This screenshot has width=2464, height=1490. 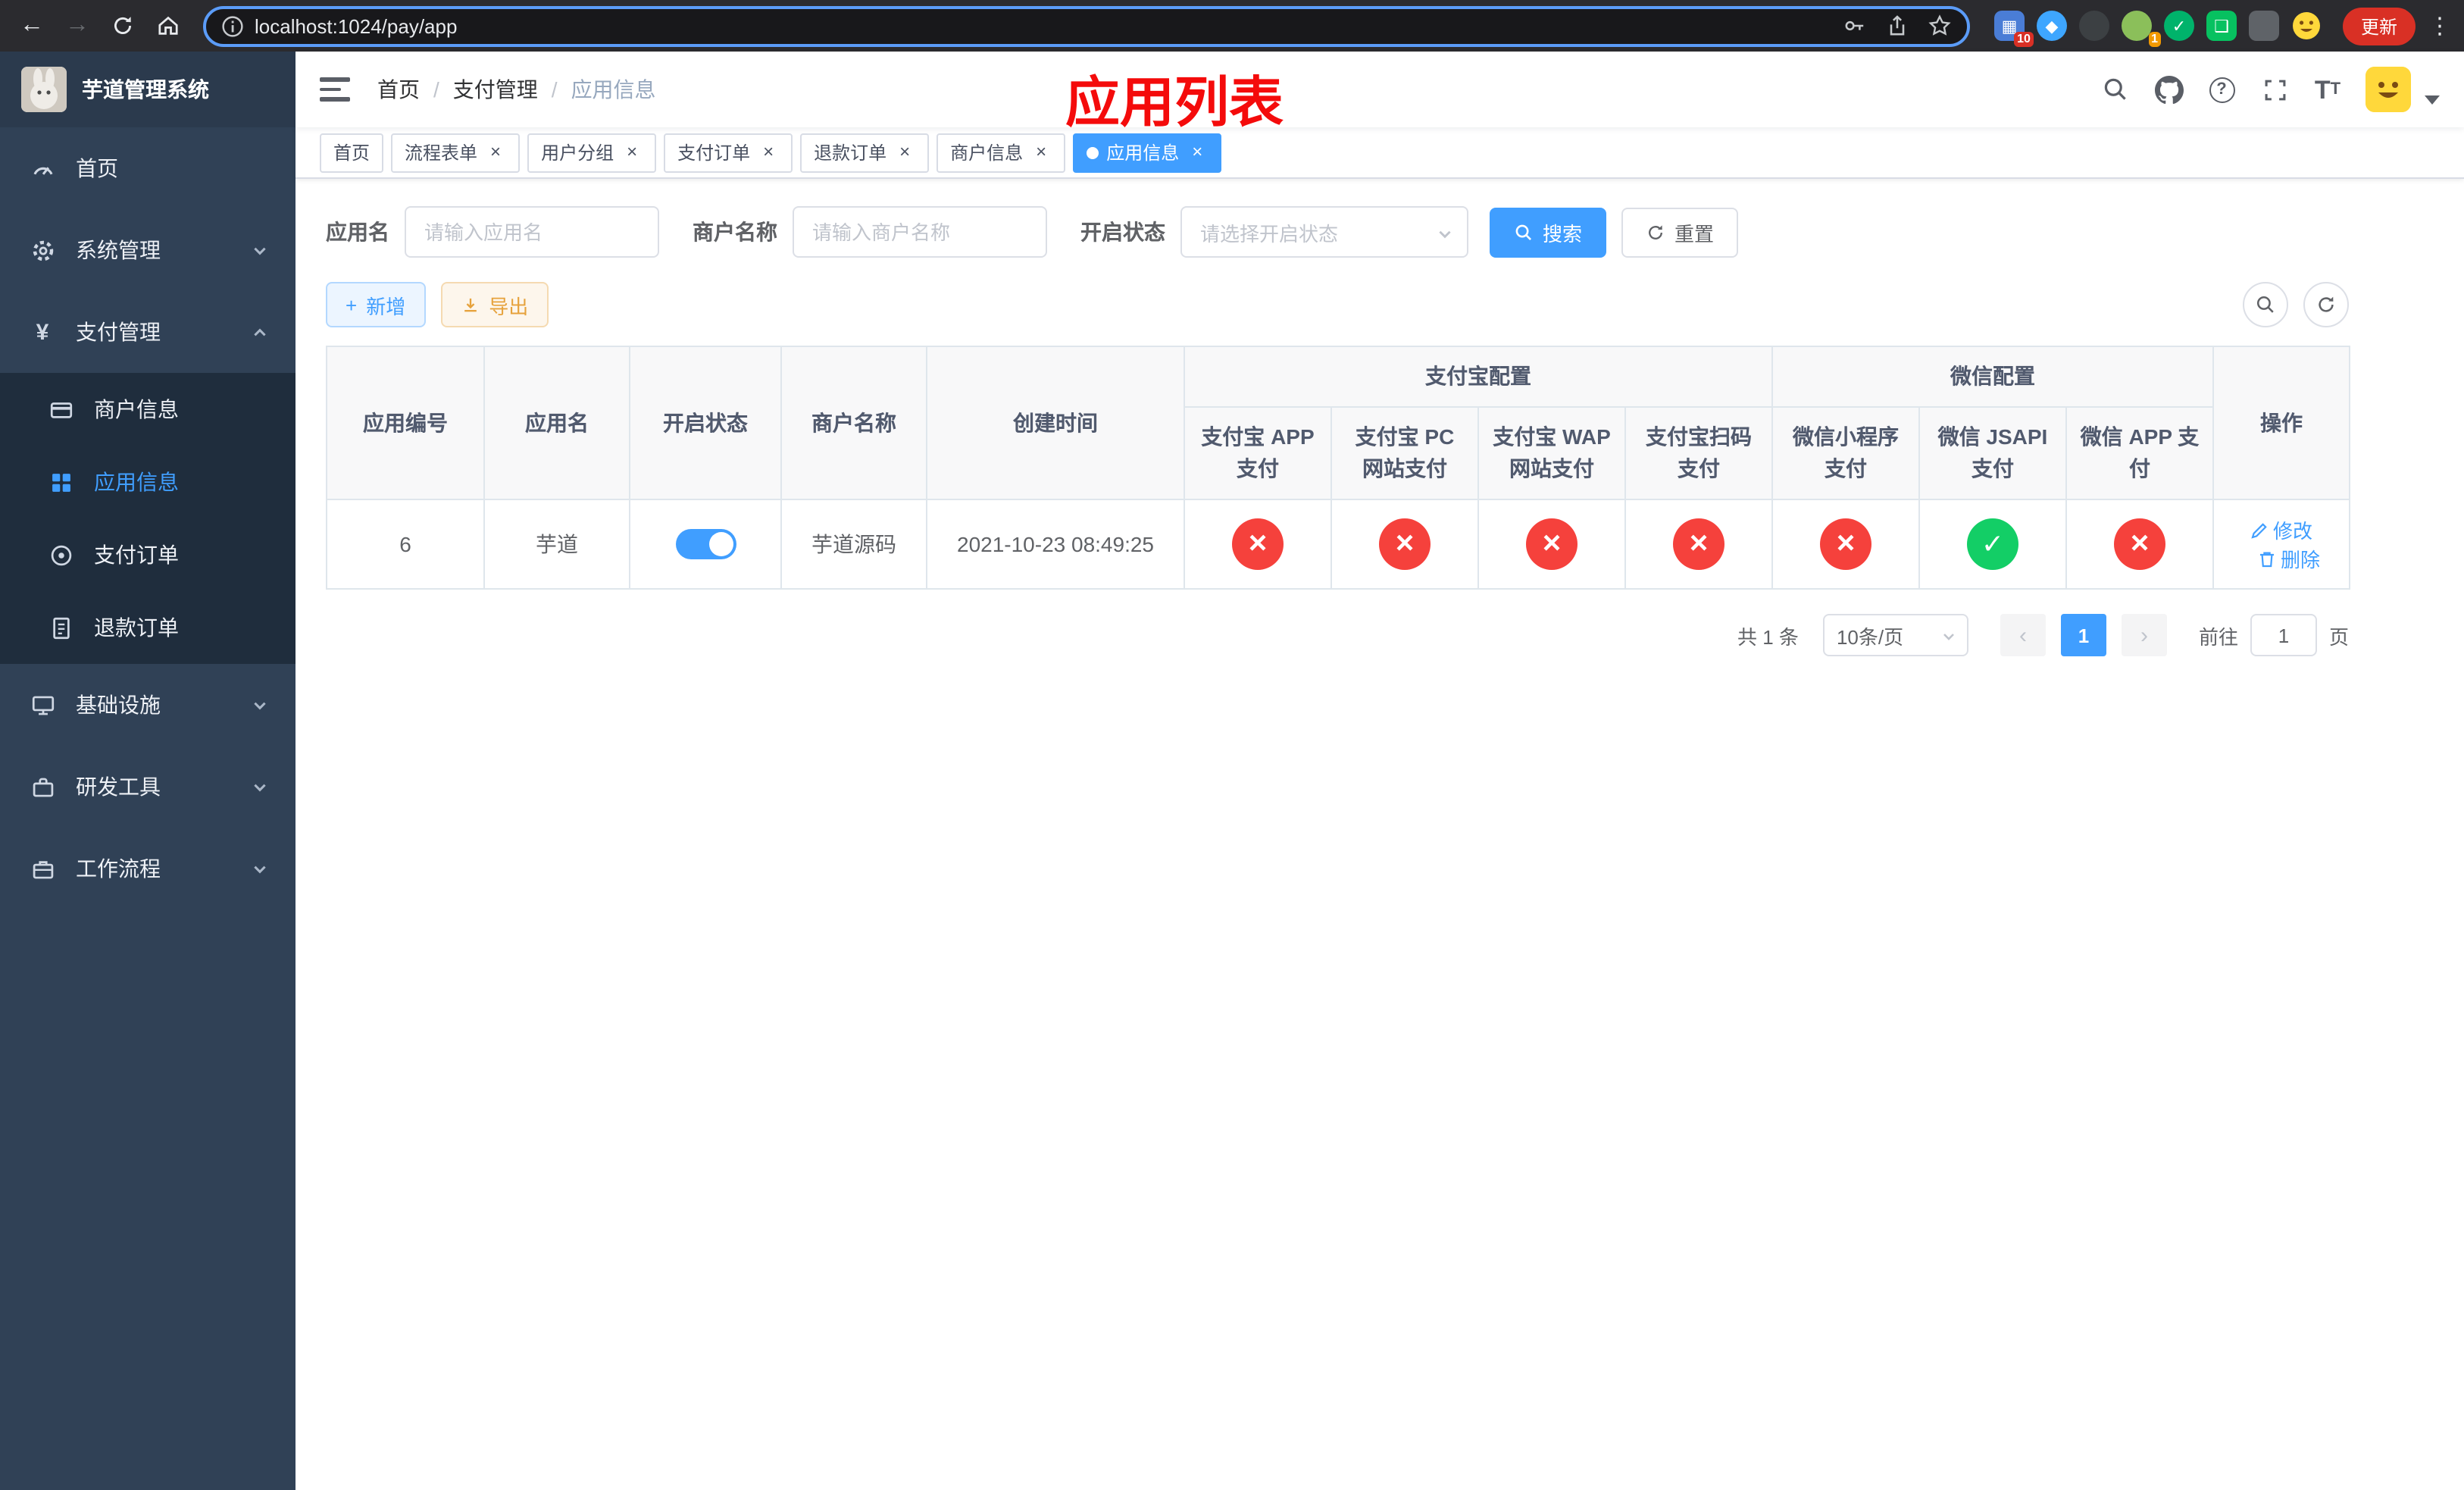 I want to click on extension-avatar-icon: 1, so click(x=2141, y=29).